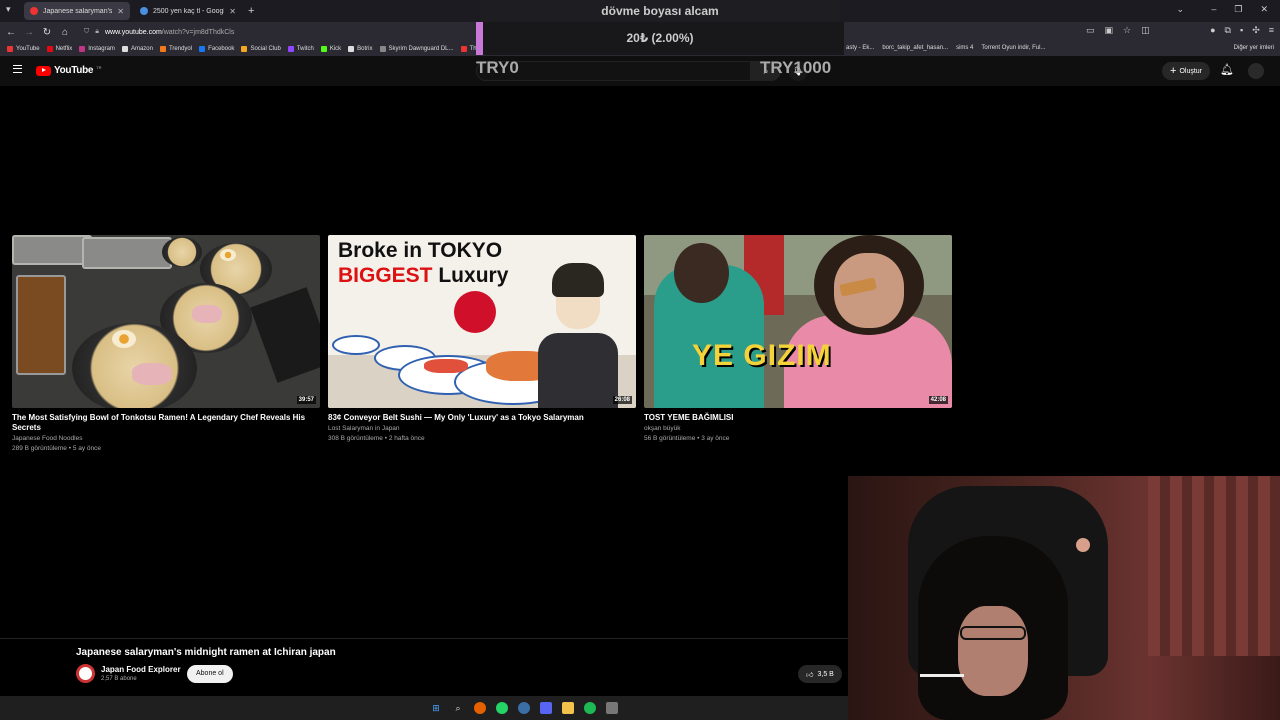 The height and width of the screenshot is (720, 1280). Describe the element at coordinates (1145, 30) in the screenshot. I see `screenshot-icon: ◫` at that location.